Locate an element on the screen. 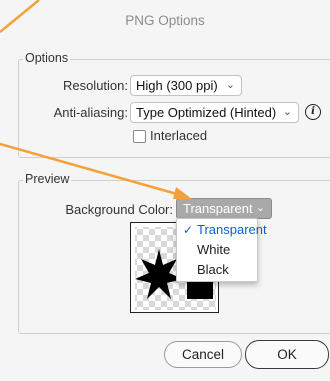 The height and width of the screenshot is (381, 330). resolution-value: High (300 ppi) is located at coordinates (177, 85).